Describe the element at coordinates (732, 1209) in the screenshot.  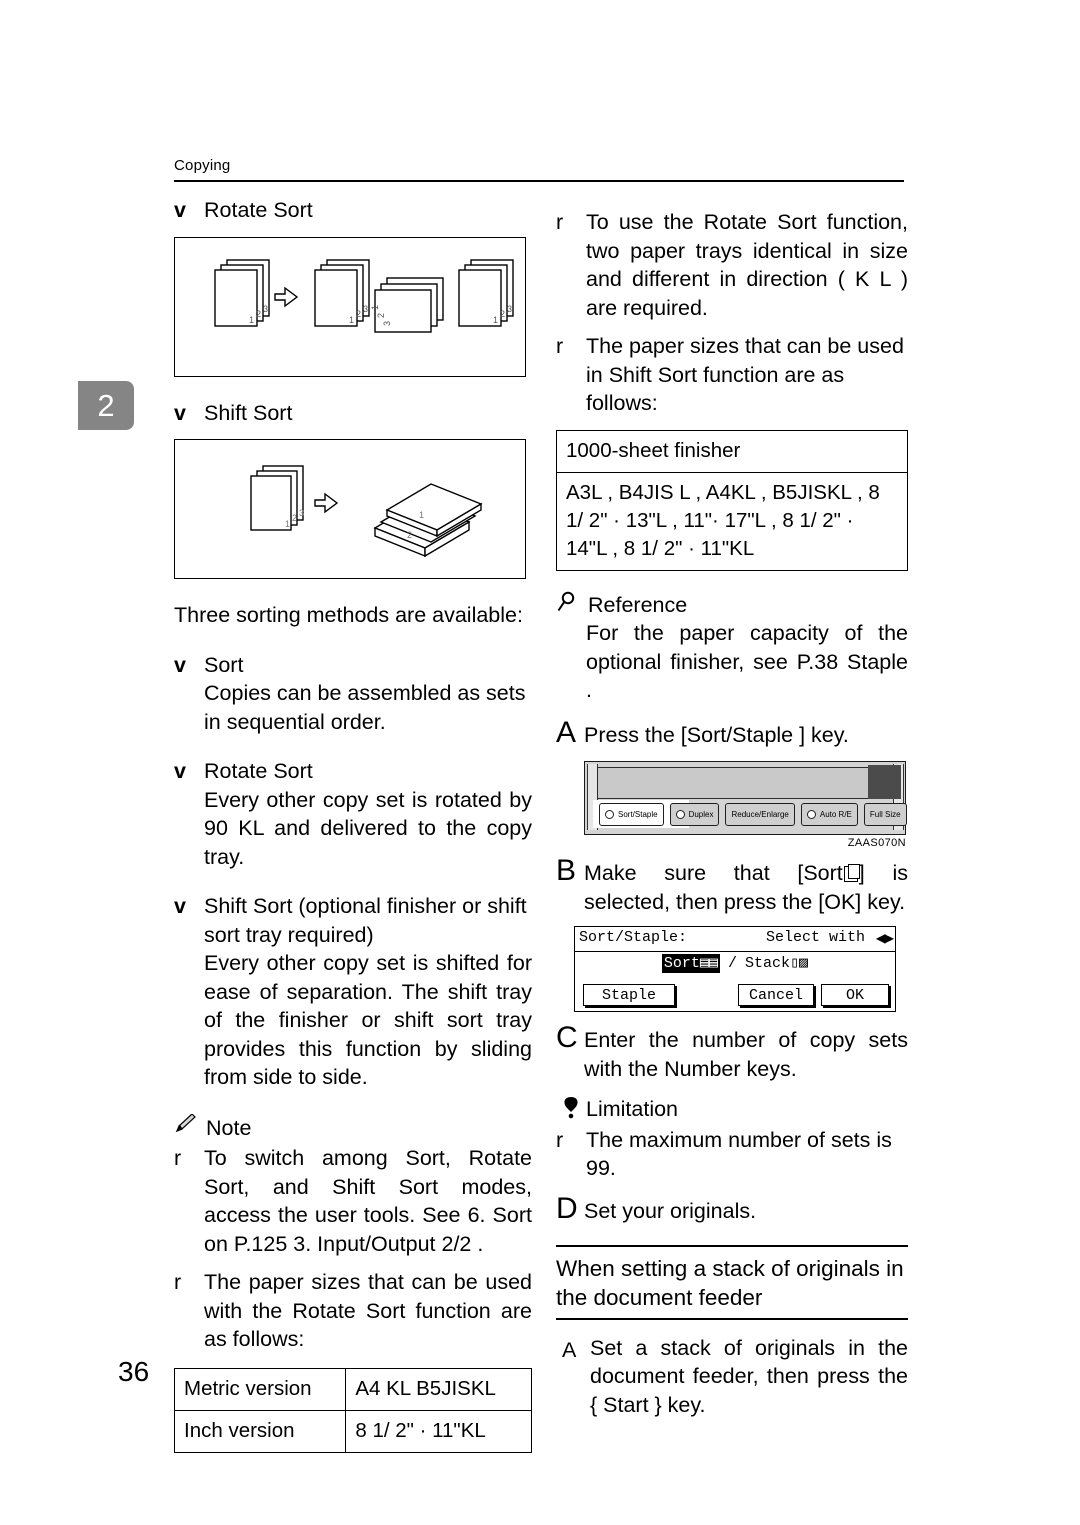
I see `step-d: D Set your originals.` at that location.